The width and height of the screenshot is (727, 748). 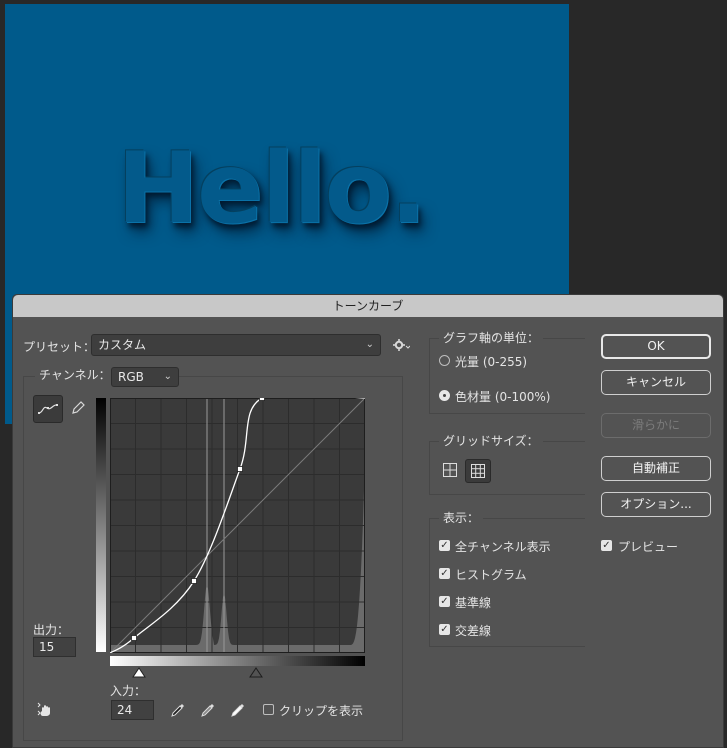 I want to click on clip-checkbox, so click(x=268, y=709).